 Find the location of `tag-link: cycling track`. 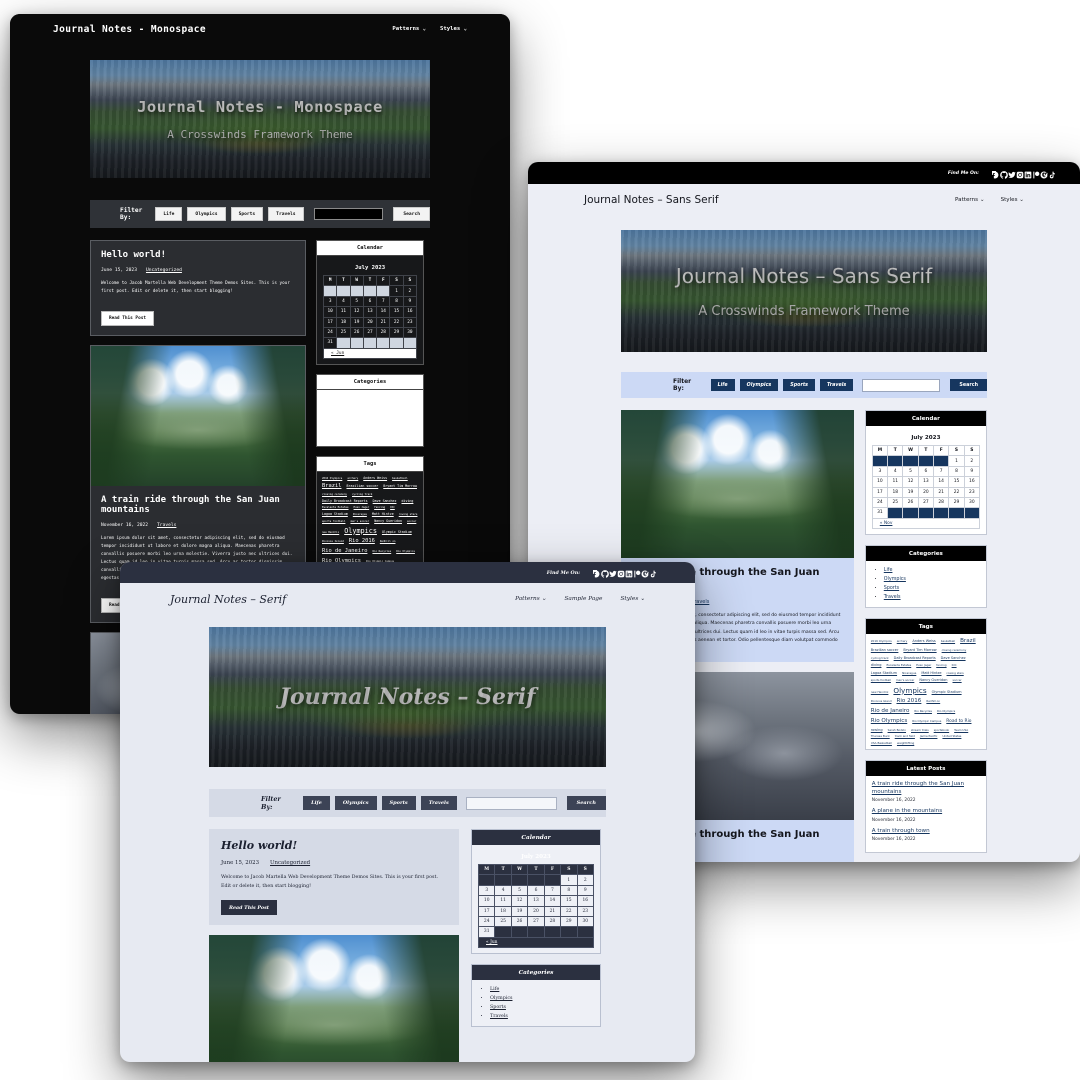

tag-link: cycling track is located at coordinates (362, 494).